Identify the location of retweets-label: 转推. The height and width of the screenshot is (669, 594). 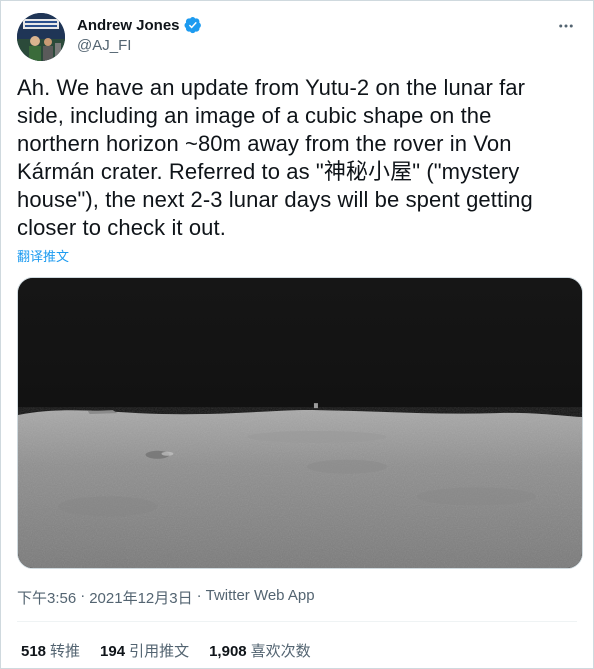
(65, 651).